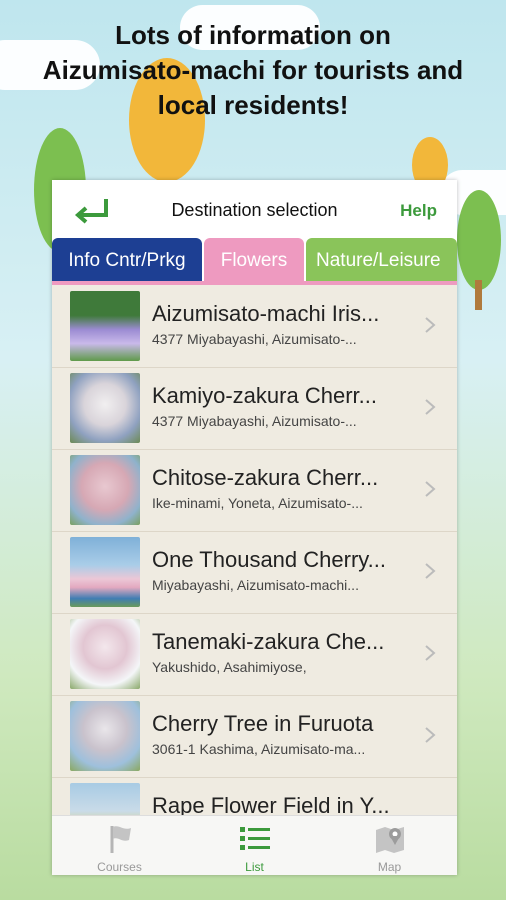 Image resolution: width=506 pixels, height=900 pixels. I want to click on tree-illustration, so click(479, 250).